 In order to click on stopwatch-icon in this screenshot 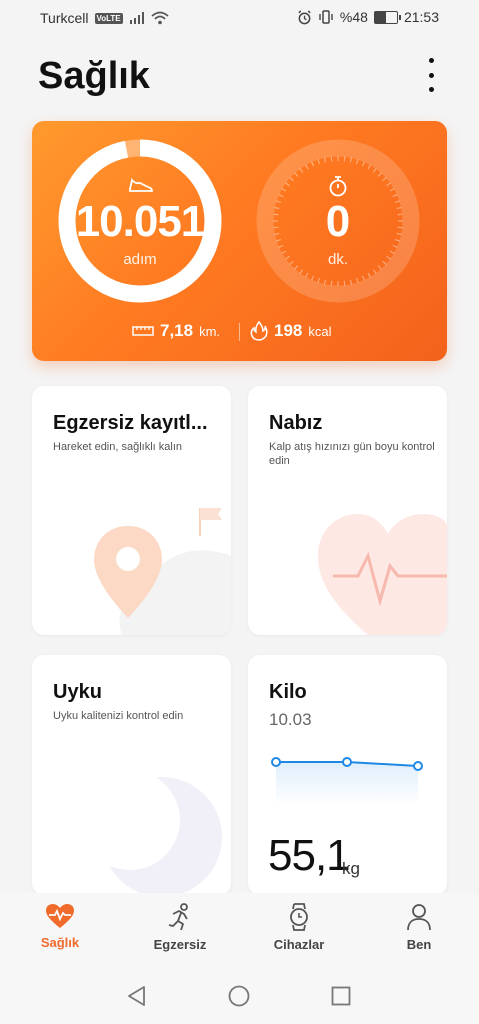, I will do `click(338, 186)`.